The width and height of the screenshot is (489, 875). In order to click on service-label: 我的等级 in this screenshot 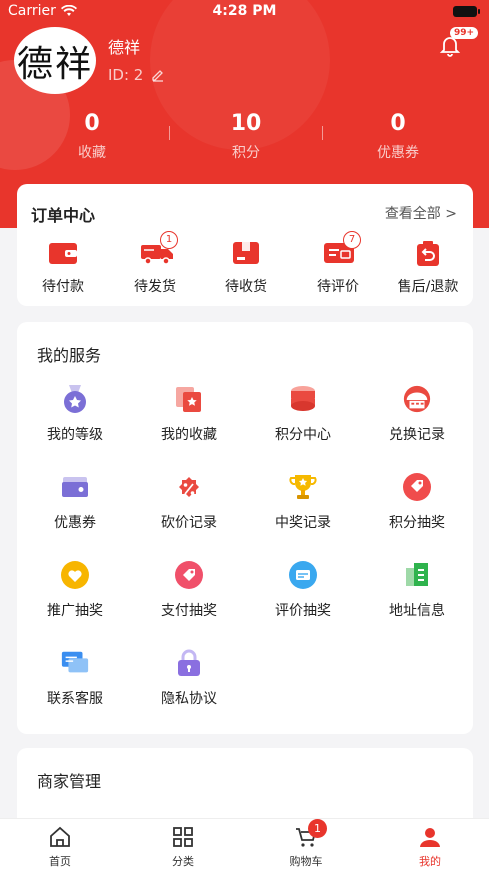, I will do `click(75, 435)`.